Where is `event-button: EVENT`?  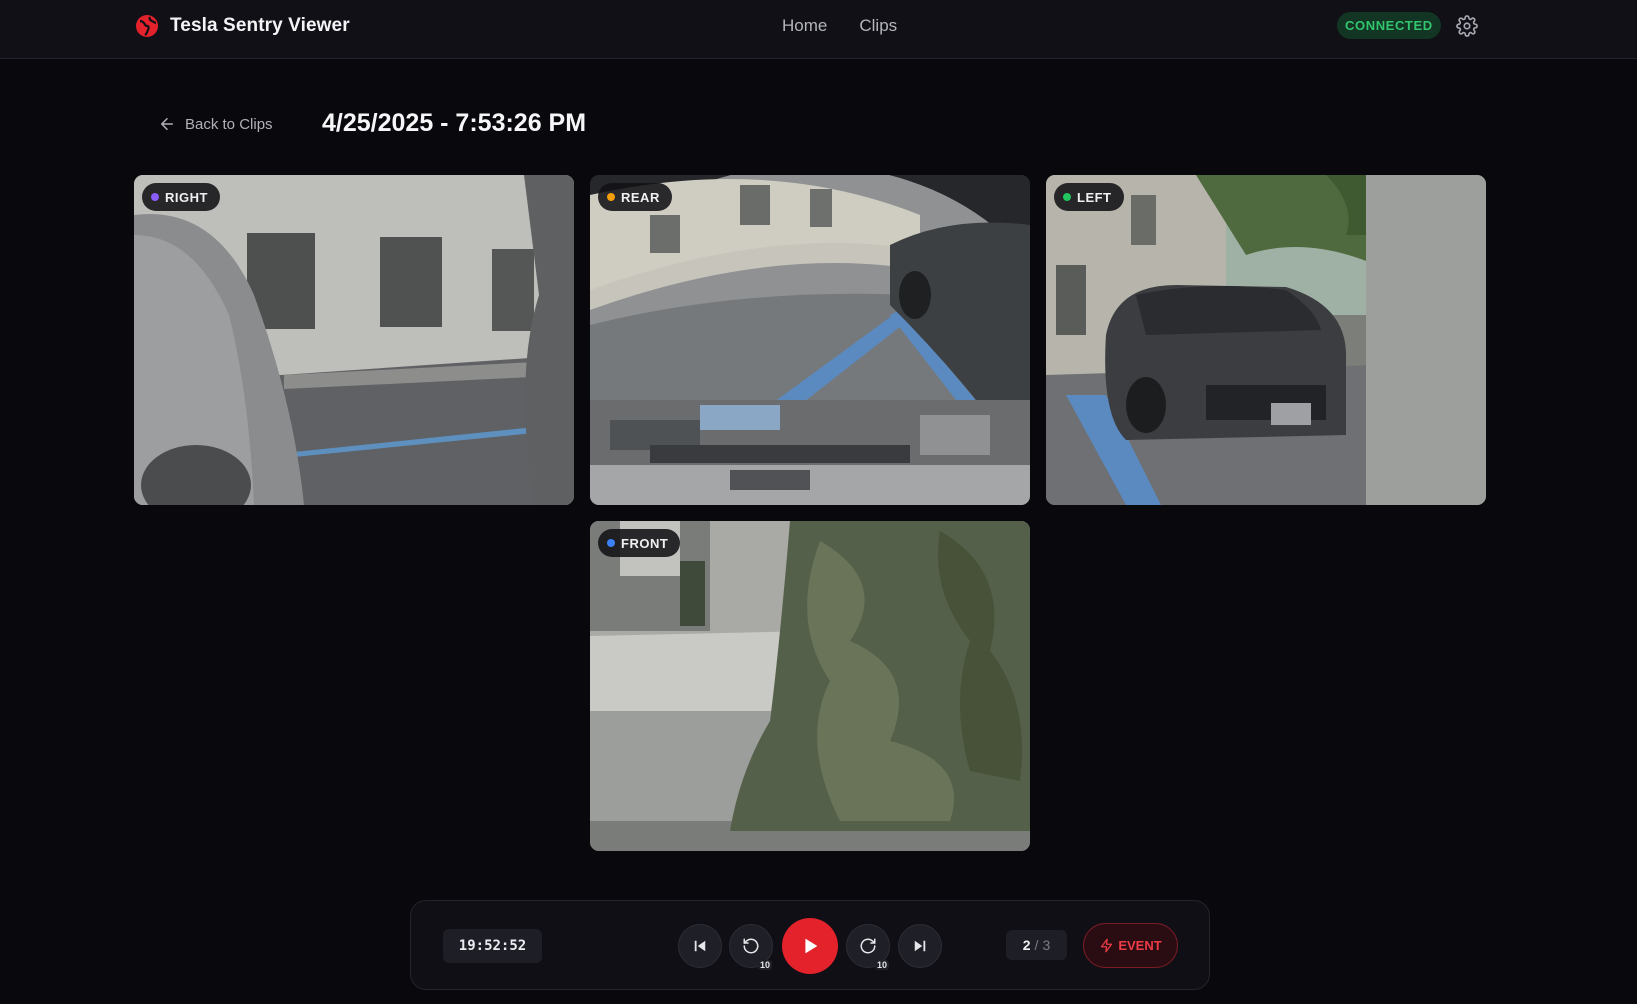
event-button: EVENT is located at coordinates (1130, 945).